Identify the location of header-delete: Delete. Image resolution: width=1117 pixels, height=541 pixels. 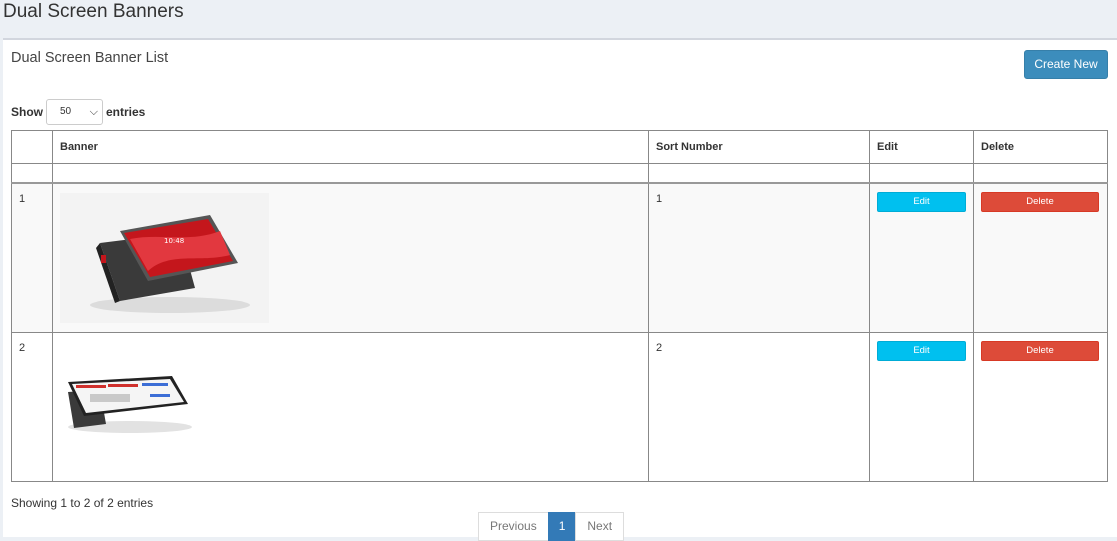
(1040, 147).